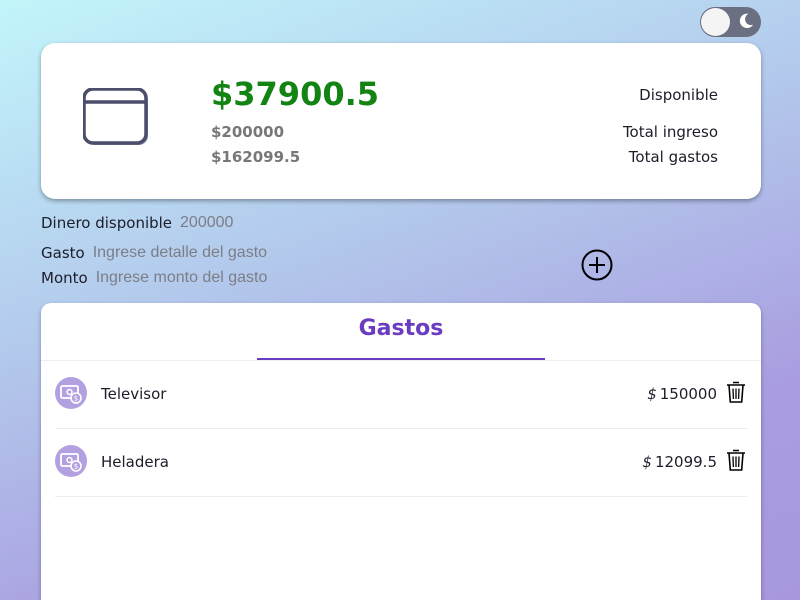 This screenshot has height=600, width=800. I want to click on amount-row: Monto, so click(198, 278).